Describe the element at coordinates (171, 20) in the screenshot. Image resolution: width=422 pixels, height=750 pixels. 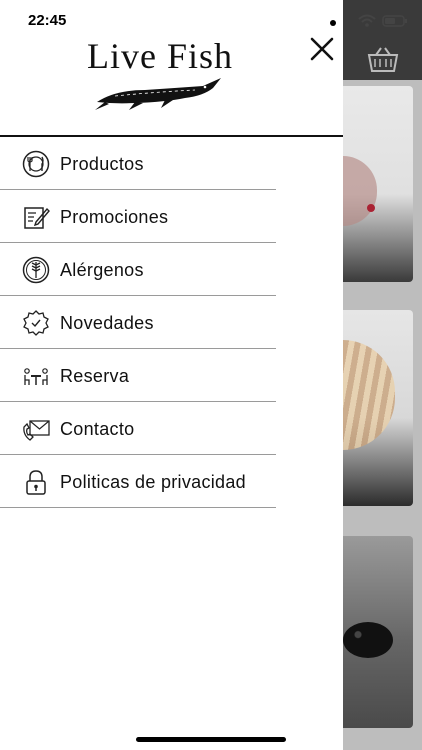
I see `status-bar: 22:45` at that location.